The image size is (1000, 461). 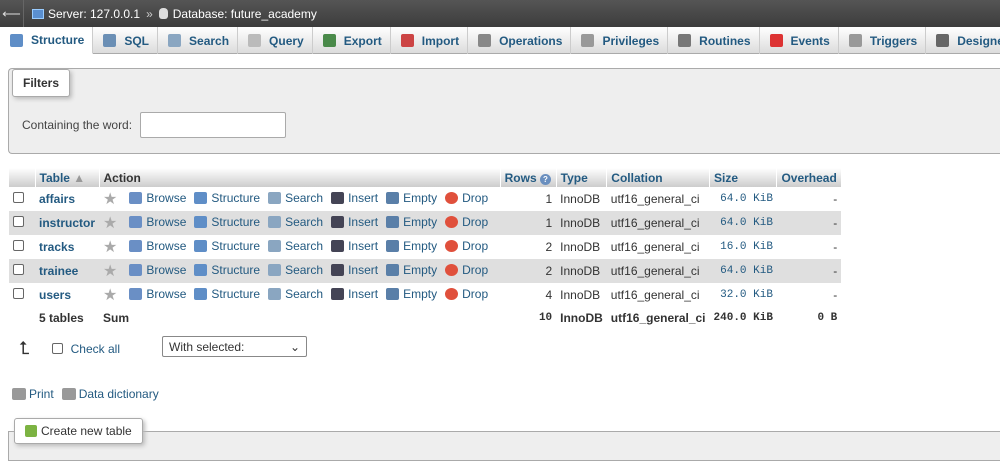 What do you see at coordinates (67, 271) in the screenshot?
I see `table-name-link: trainee` at bounding box center [67, 271].